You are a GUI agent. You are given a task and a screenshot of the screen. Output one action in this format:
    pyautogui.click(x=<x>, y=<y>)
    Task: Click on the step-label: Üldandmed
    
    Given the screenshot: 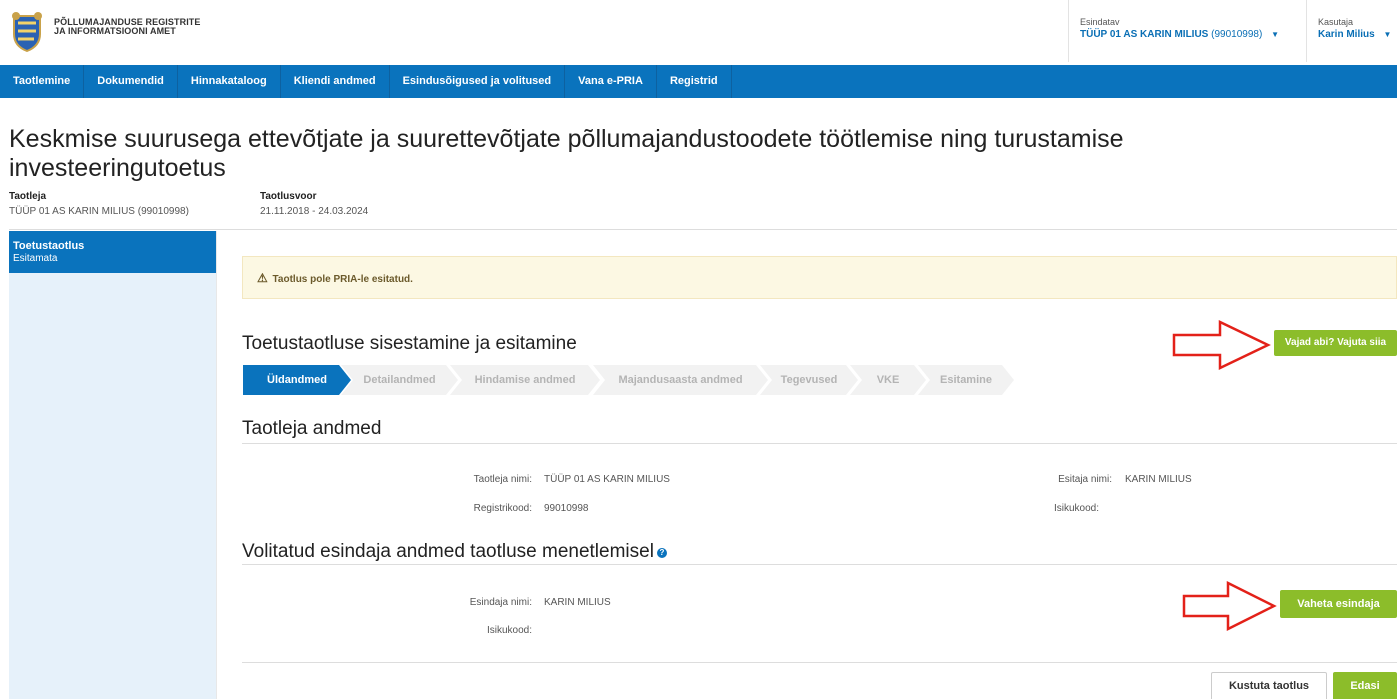 What is the action you would take?
    pyautogui.click(x=297, y=380)
    